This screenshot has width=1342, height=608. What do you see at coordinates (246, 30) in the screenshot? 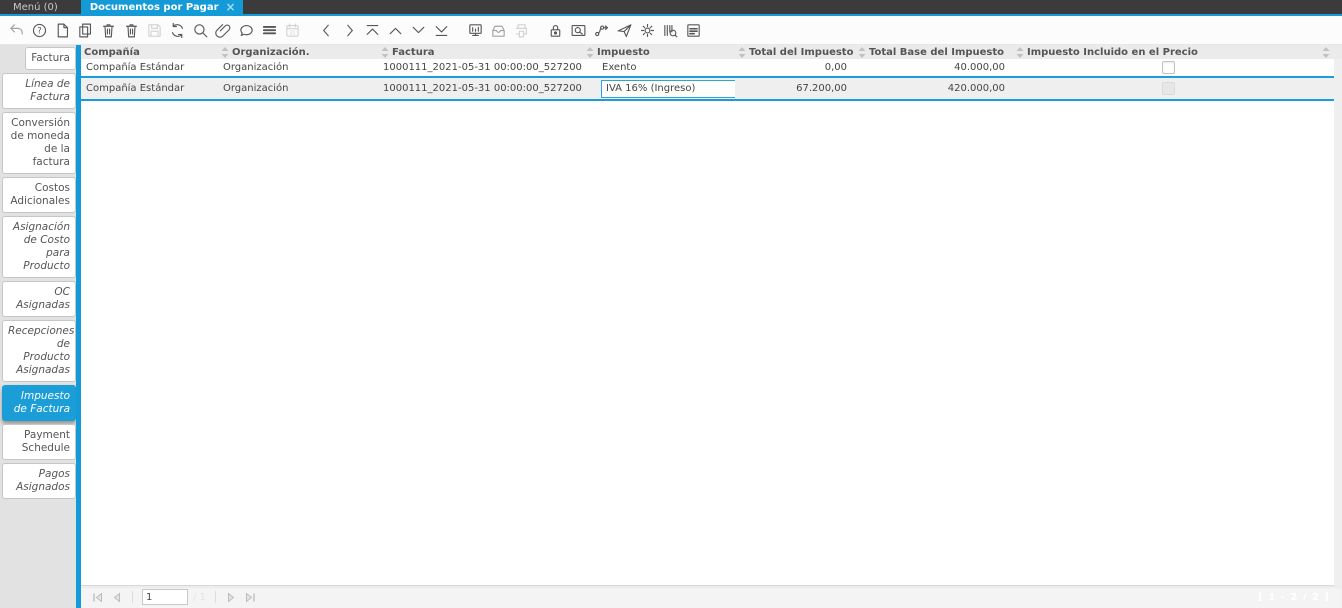
I see `chat-icon` at bounding box center [246, 30].